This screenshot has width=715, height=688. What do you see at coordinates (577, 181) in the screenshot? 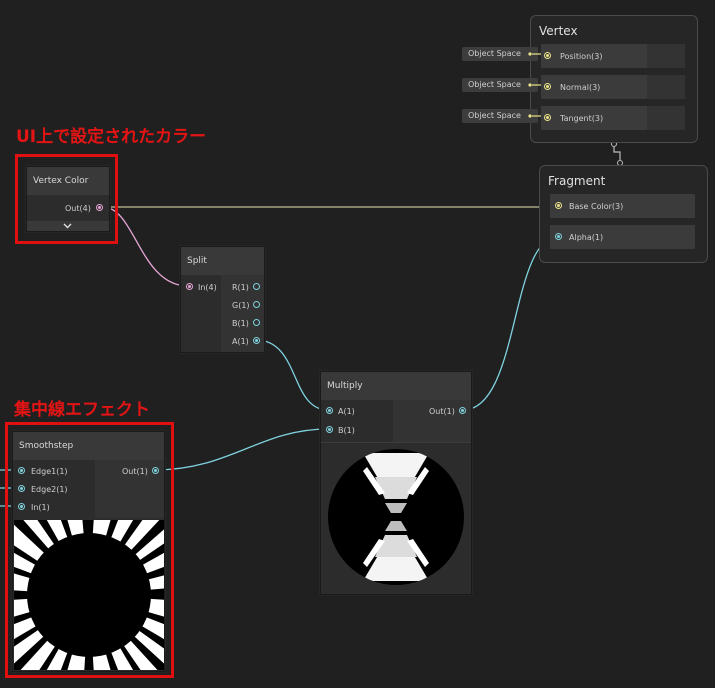
I see `fragment-context-title: Fragment` at bounding box center [577, 181].